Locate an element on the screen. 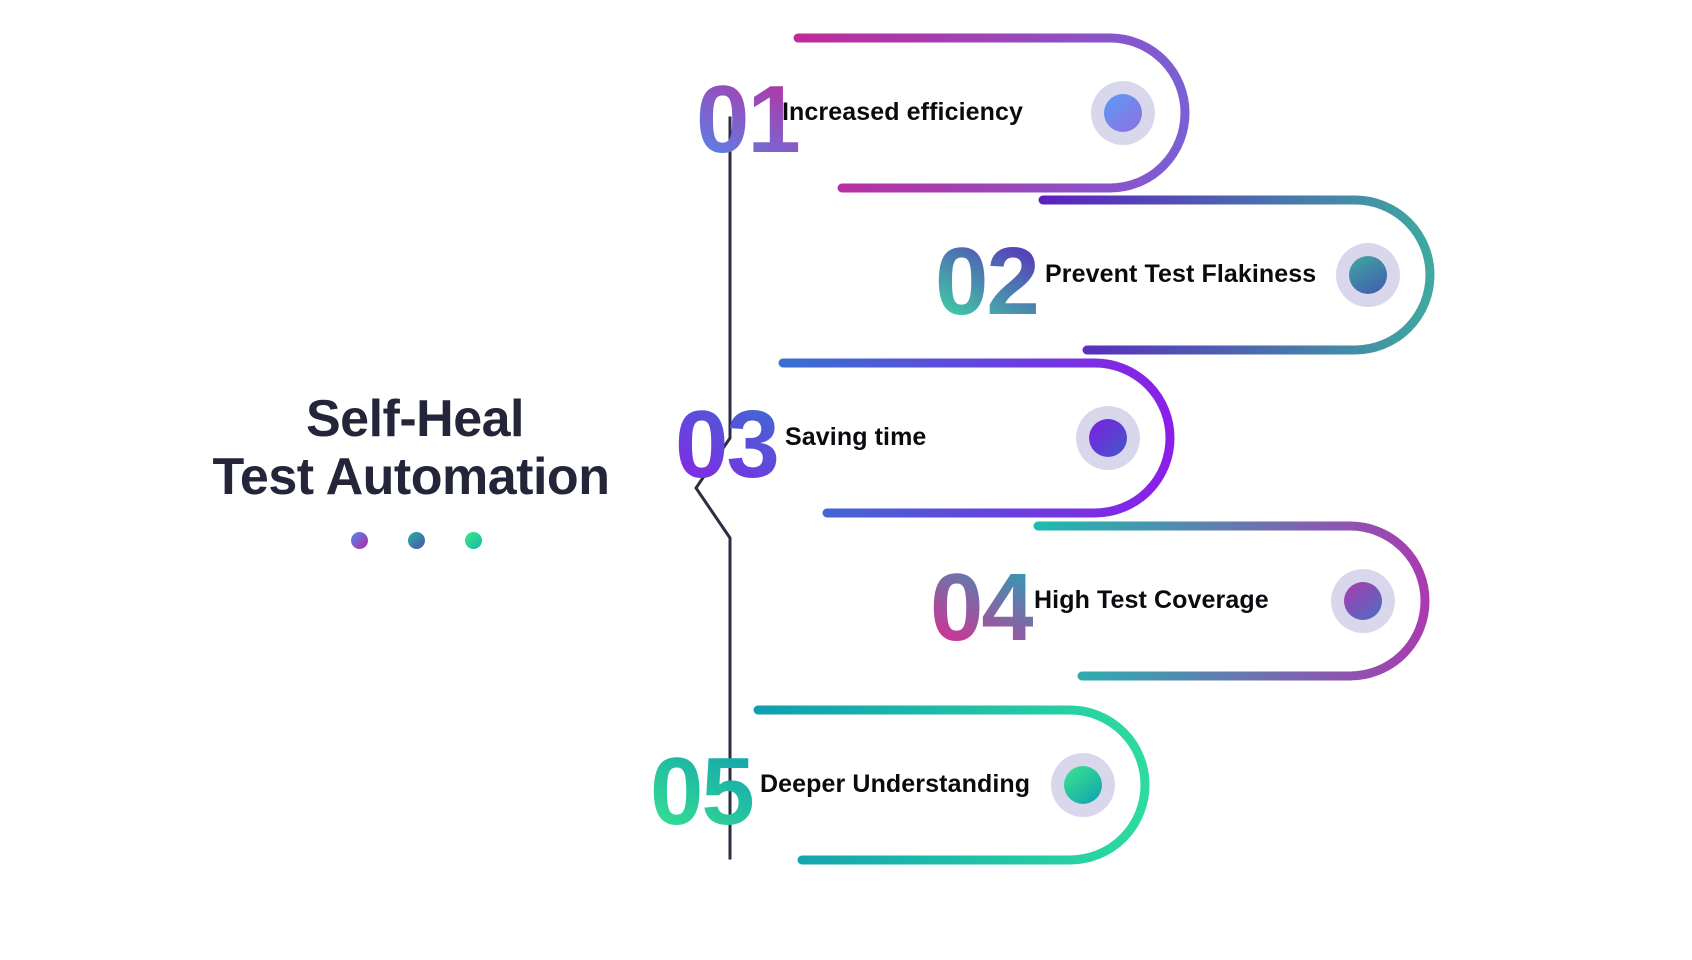 The image size is (1692, 960). list-item: 01 Increased efficiency is located at coordinates (948, 118).